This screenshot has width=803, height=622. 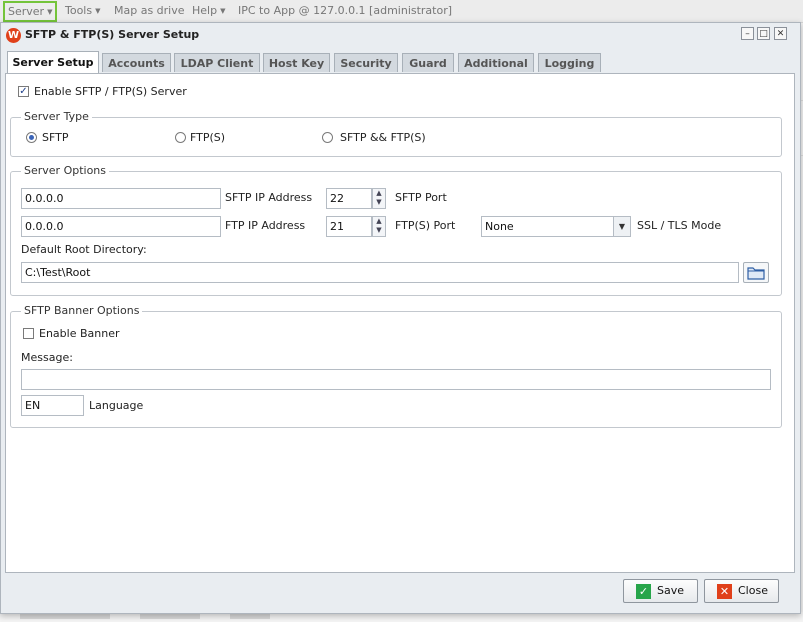 I want to click on dialog-title: SFTP & FTP(S) Server Setup, so click(x=112, y=34).